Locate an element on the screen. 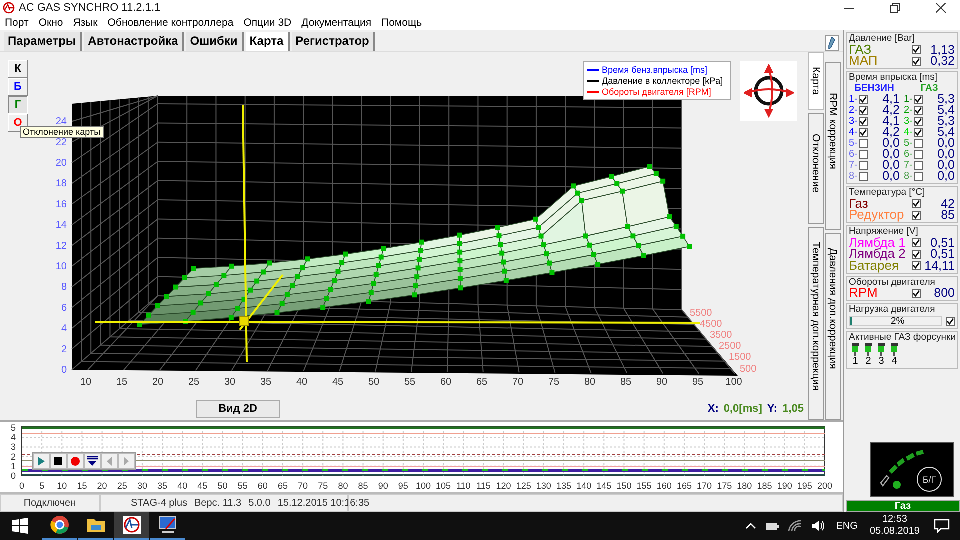 This screenshot has height=540, width=960. fuel-switch-button: Б/Г is located at coordinates (929, 479).